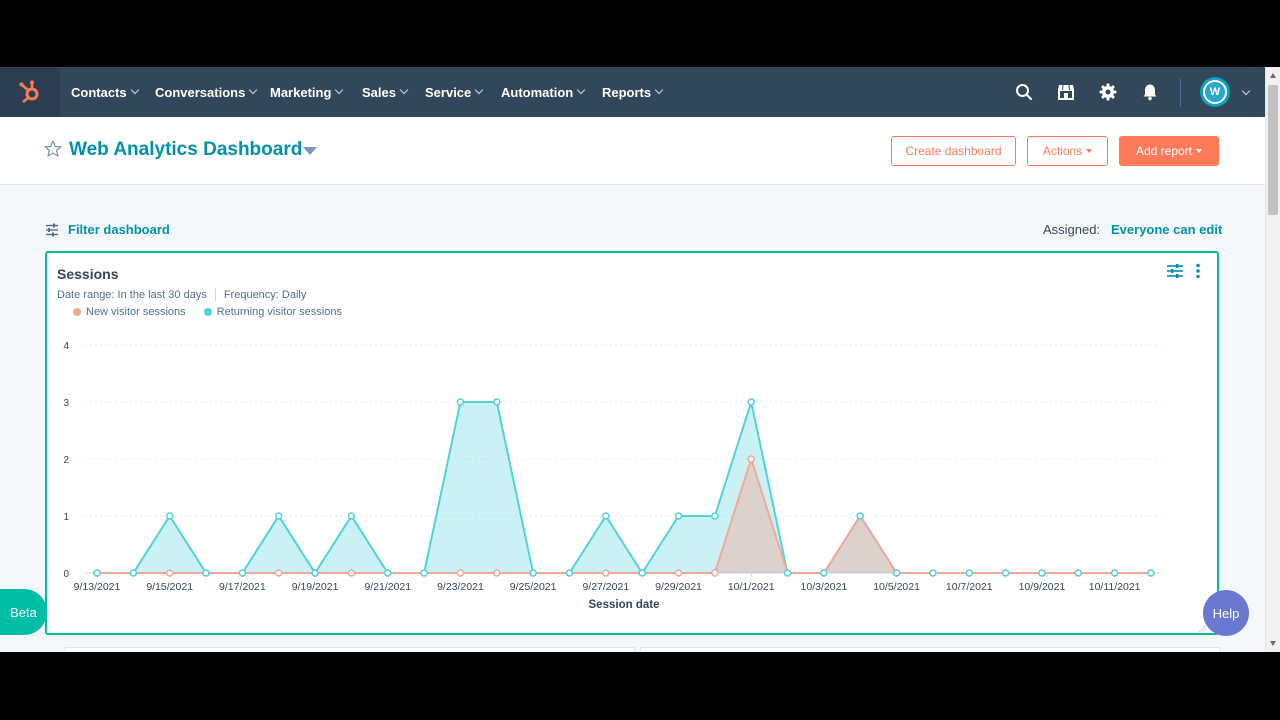 The width and height of the screenshot is (1280, 720). Describe the element at coordinates (52, 230) in the screenshot. I see `filter-sliders-icon` at that location.